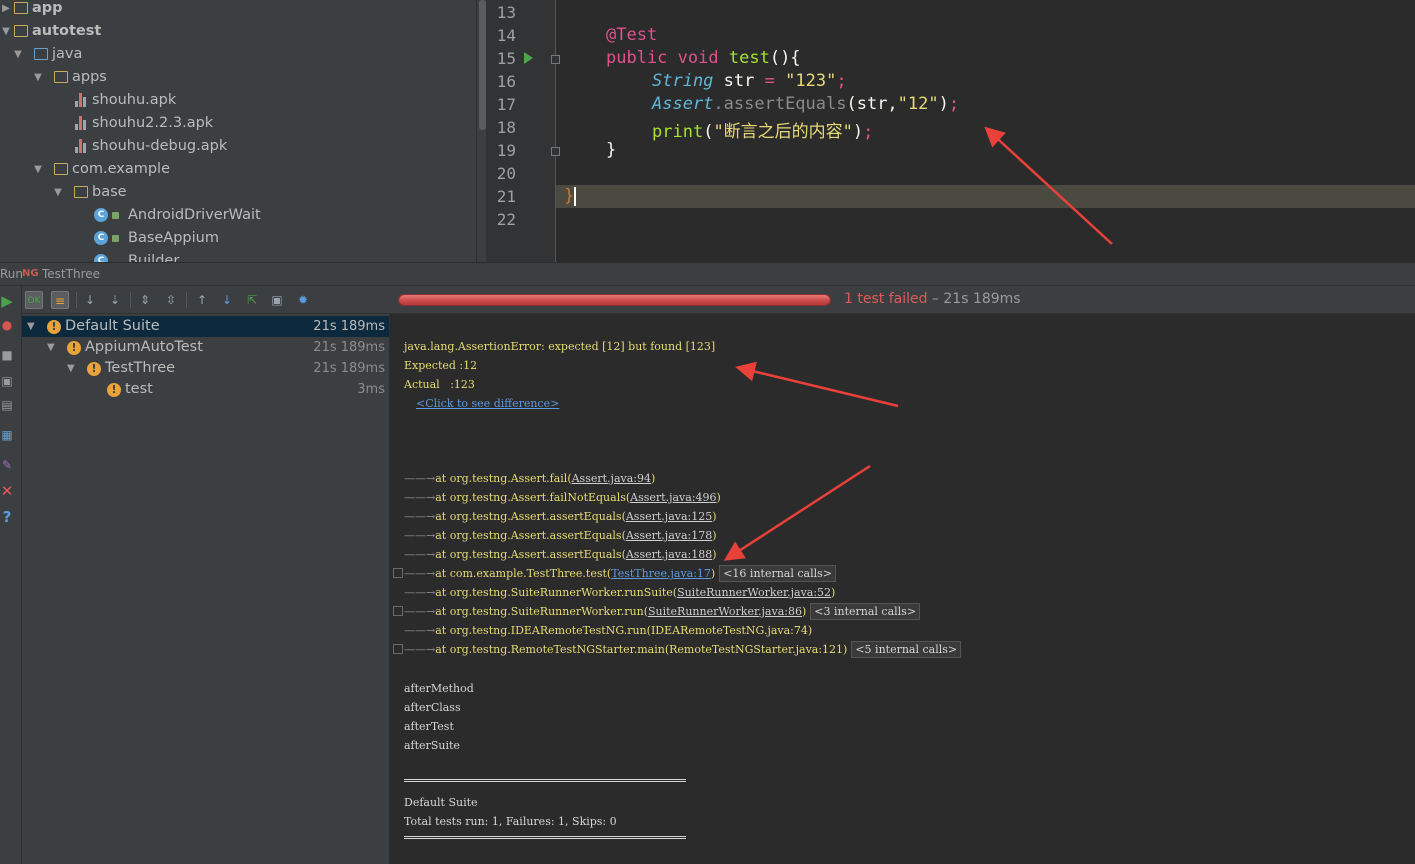 The height and width of the screenshot is (864, 1415). What do you see at coordinates (205, 368) in the screenshot?
I see `test-node-testthree: ▼ ! TestThree 21s 189ms` at bounding box center [205, 368].